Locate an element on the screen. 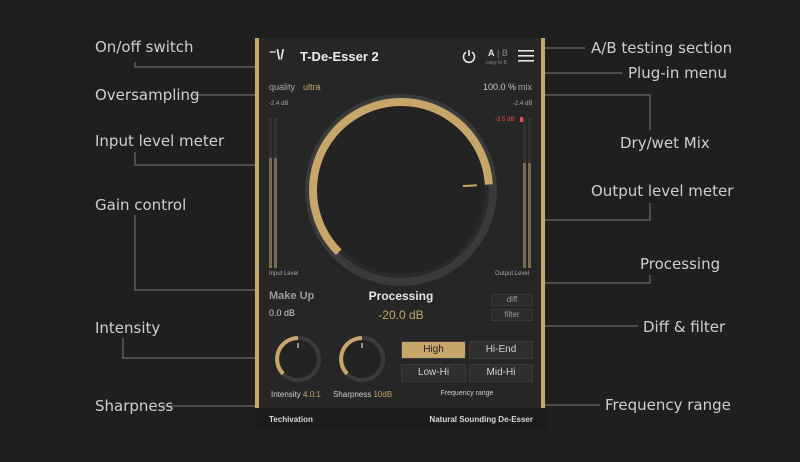  callout-ab-testing: A/B testing section is located at coordinates (662, 48).